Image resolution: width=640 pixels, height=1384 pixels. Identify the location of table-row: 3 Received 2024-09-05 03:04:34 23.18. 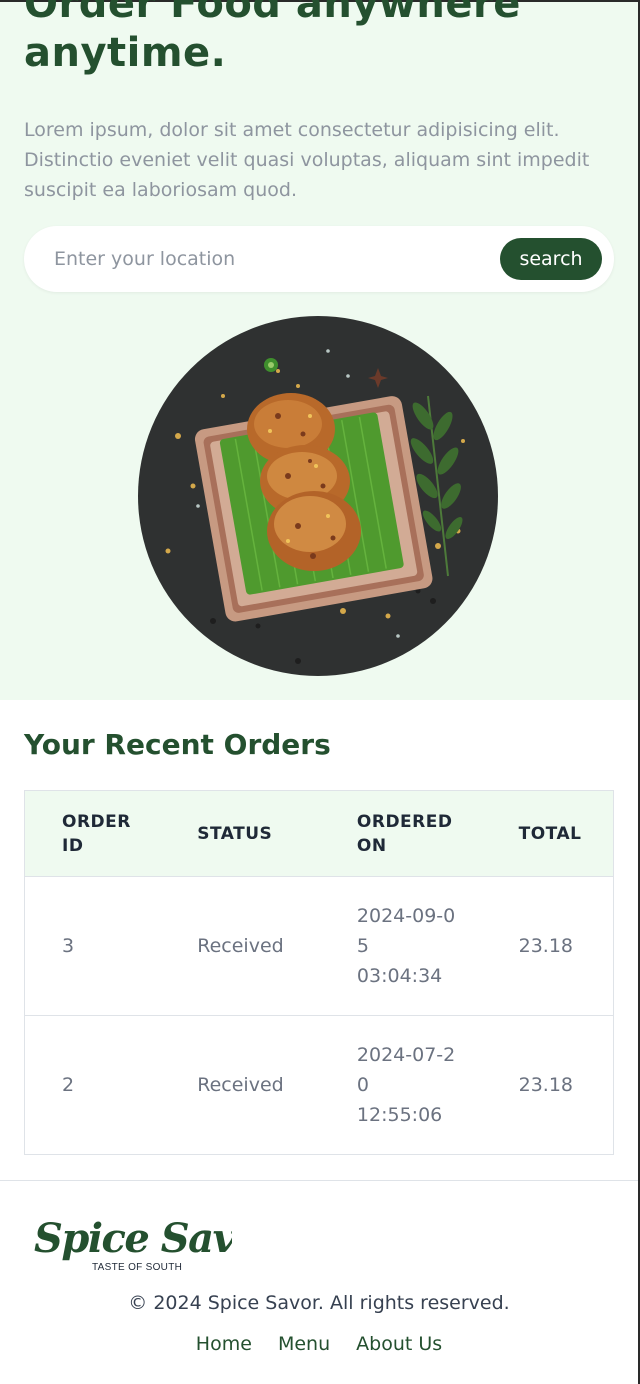
(319, 946).